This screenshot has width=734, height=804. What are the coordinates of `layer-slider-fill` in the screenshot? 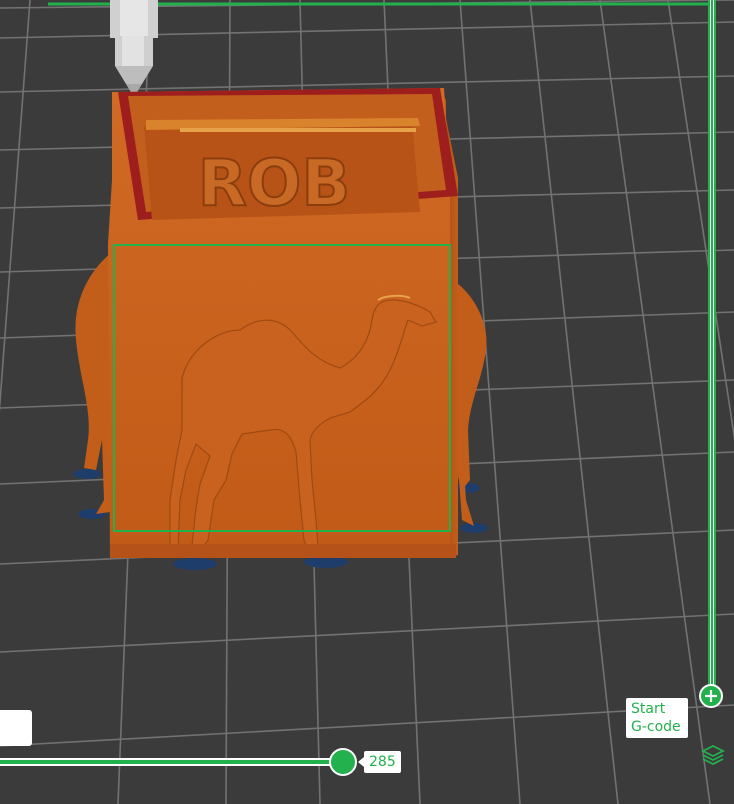 It's located at (712, 345).